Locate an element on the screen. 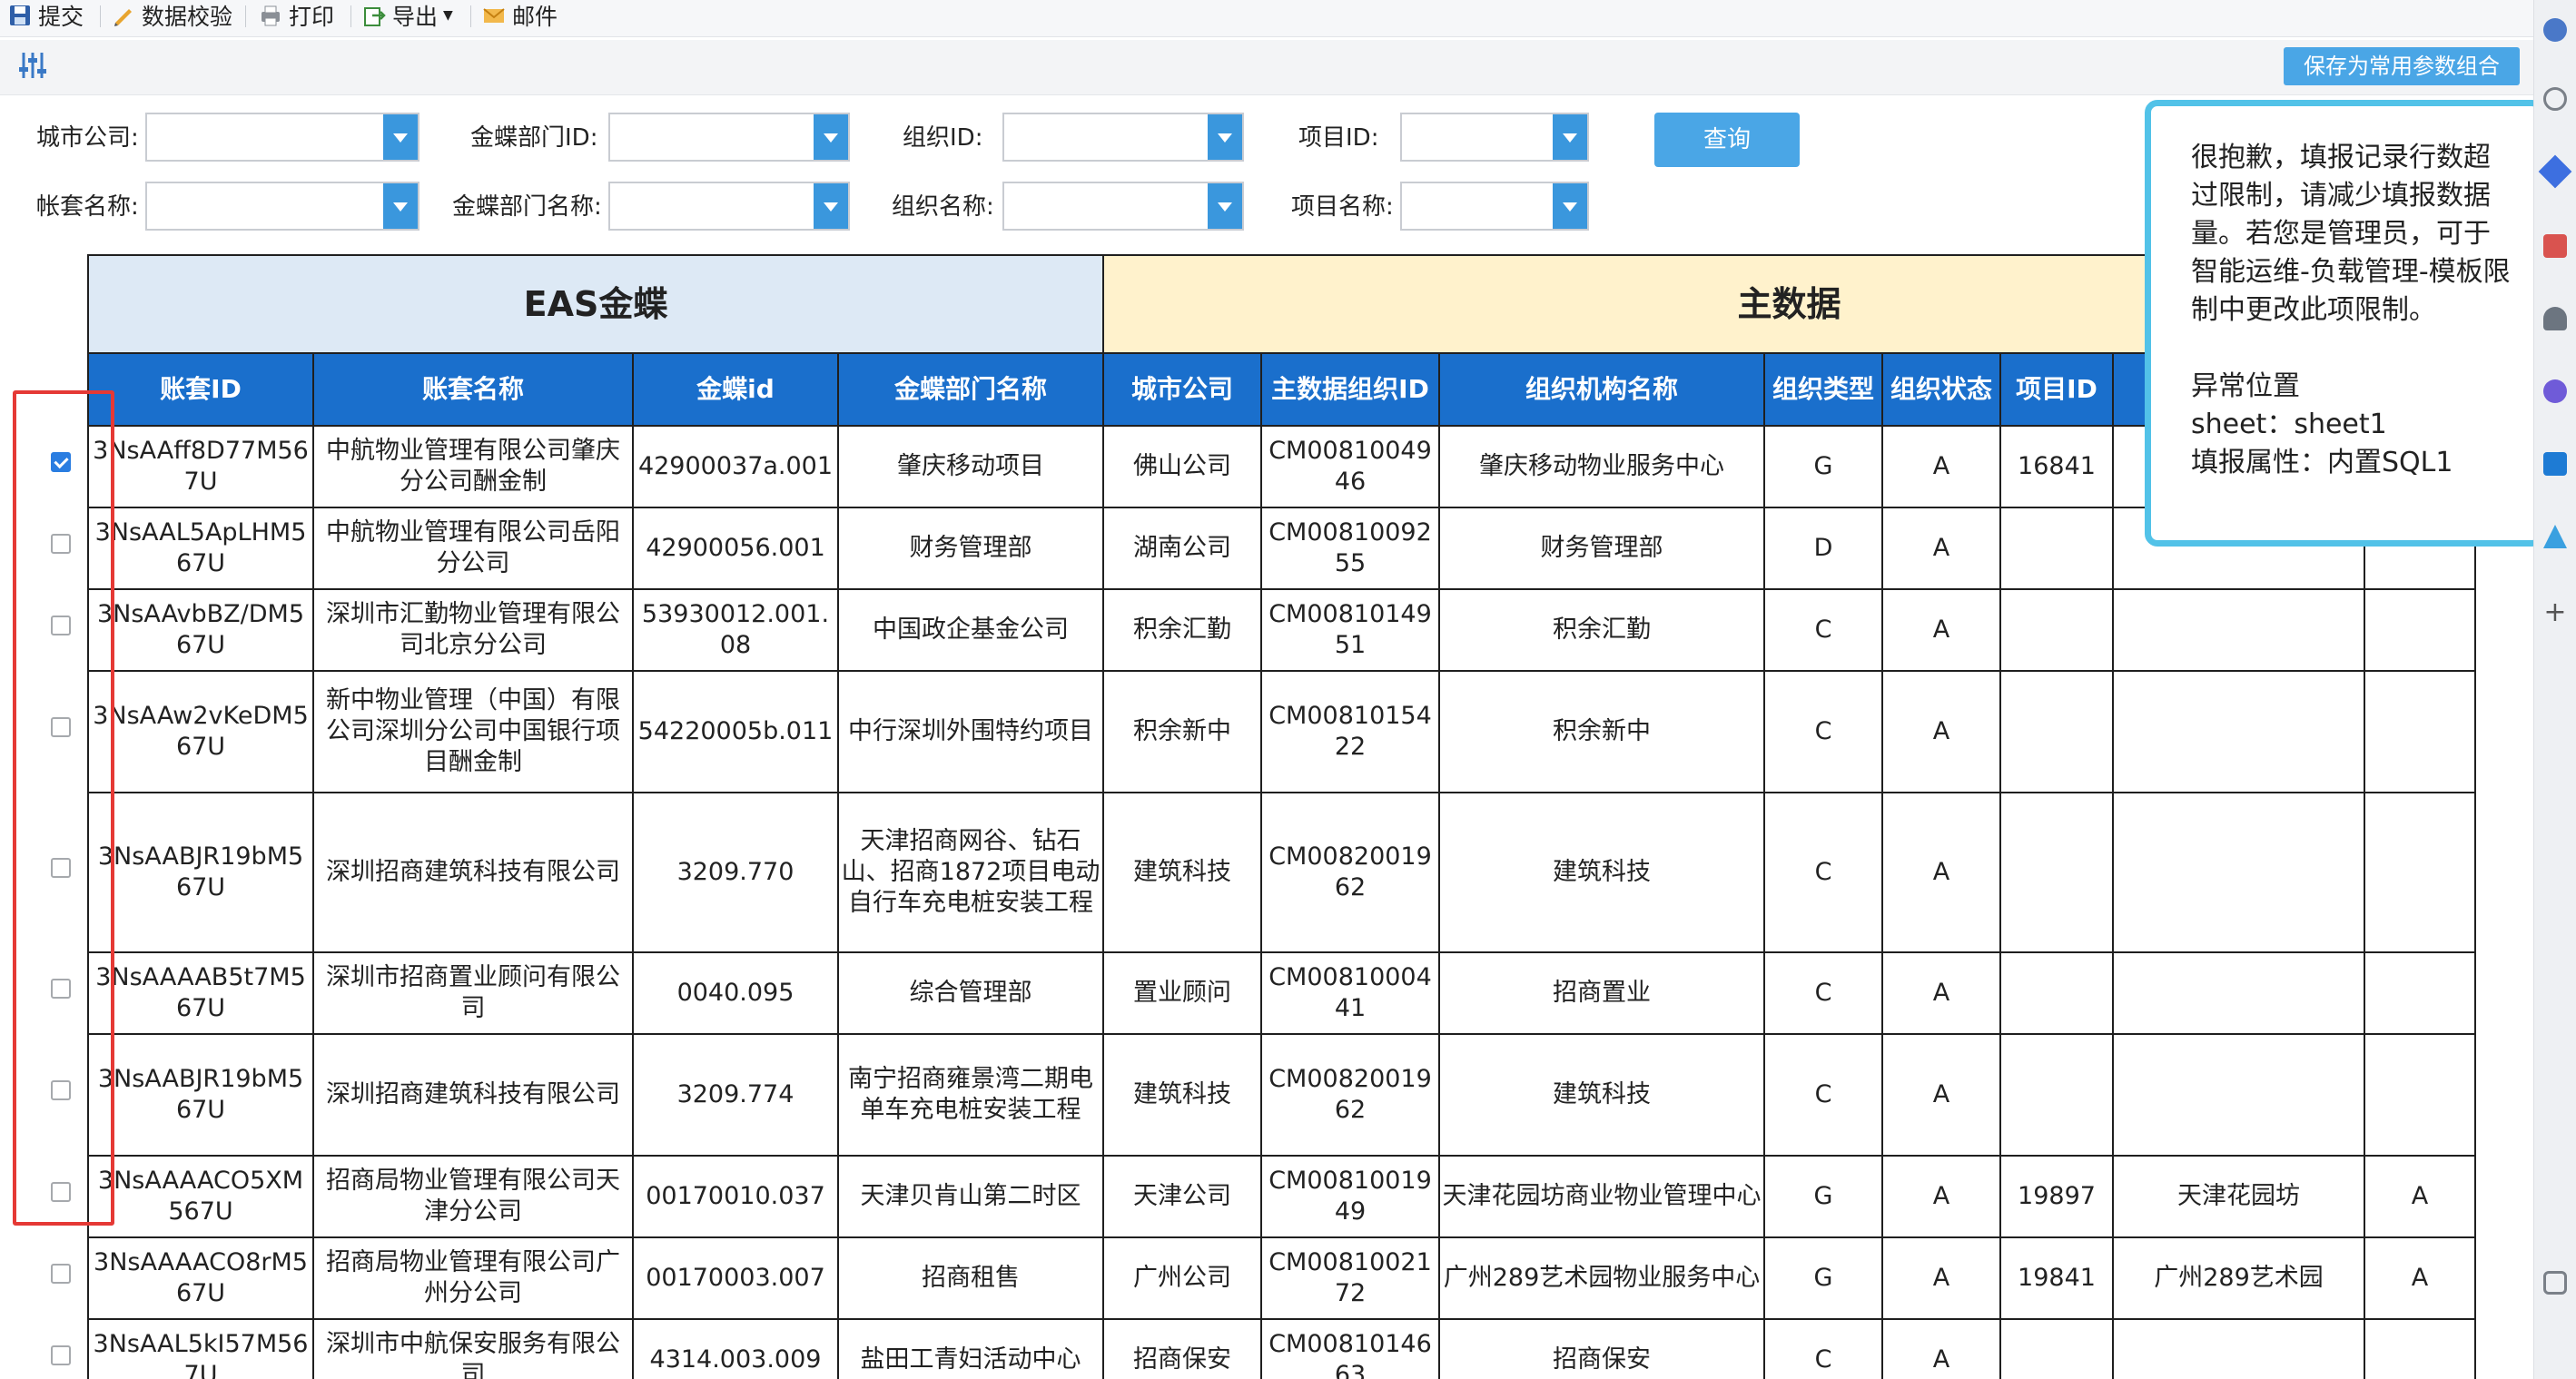  table-cell: 3NsAAvbBZ/DM567U is located at coordinates (200, 630).